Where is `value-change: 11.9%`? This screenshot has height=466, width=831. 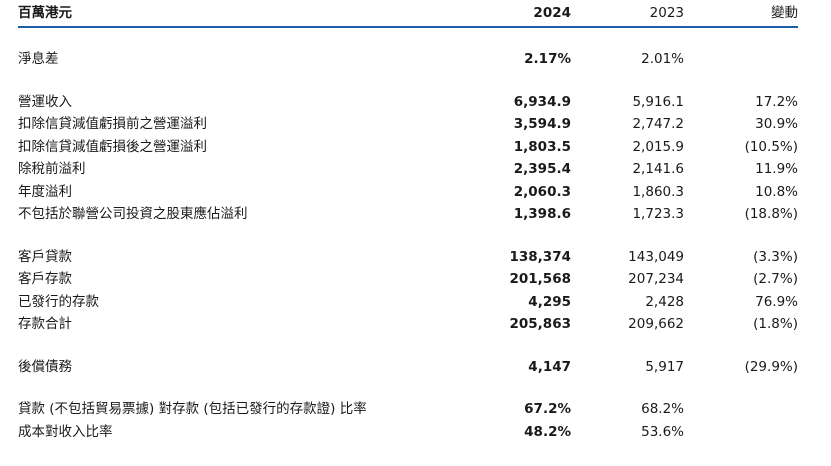 value-change: 11.9% is located at coordinates (776, 169).